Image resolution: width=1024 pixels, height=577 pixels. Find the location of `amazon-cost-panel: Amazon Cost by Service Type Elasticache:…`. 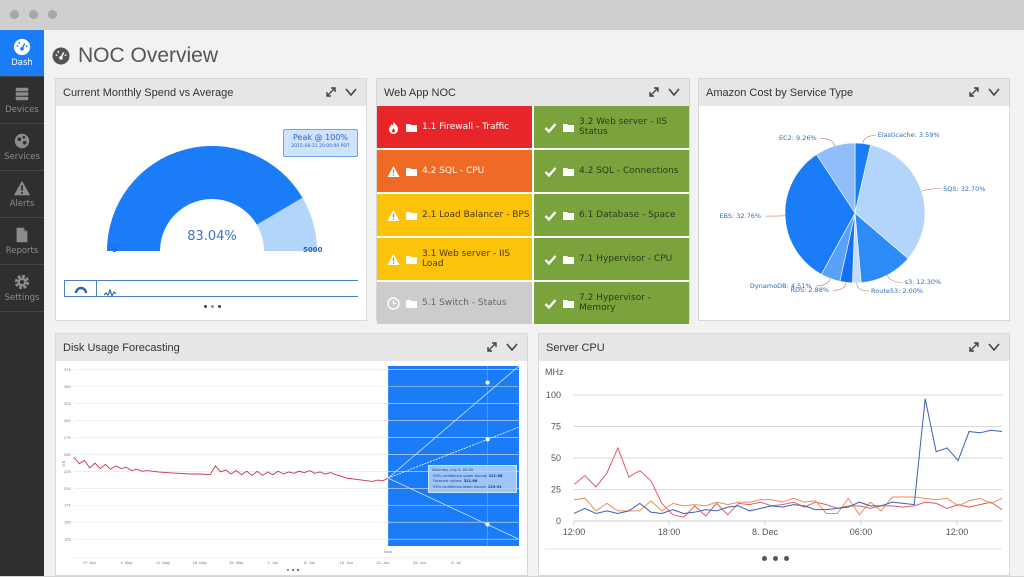

amazon-cost-panel: Amazon Cost by Service Type Elasticache:… is located at coordinates (854, 199).